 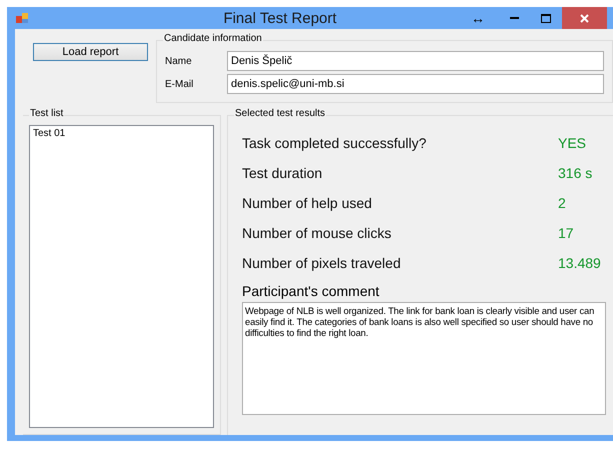 I want to click on close-icon, so click(x=584, y=18).